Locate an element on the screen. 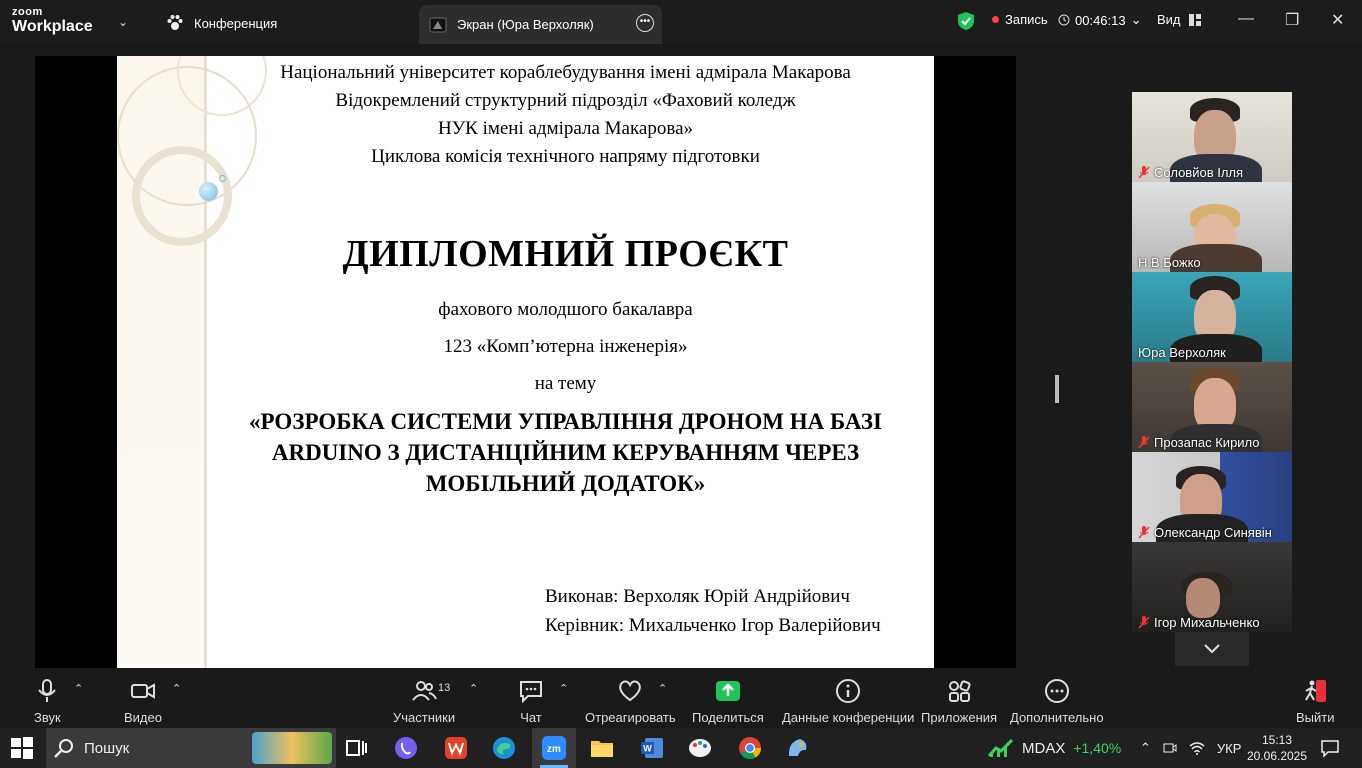  wps-office-icon is located at coordinates (456, 748).